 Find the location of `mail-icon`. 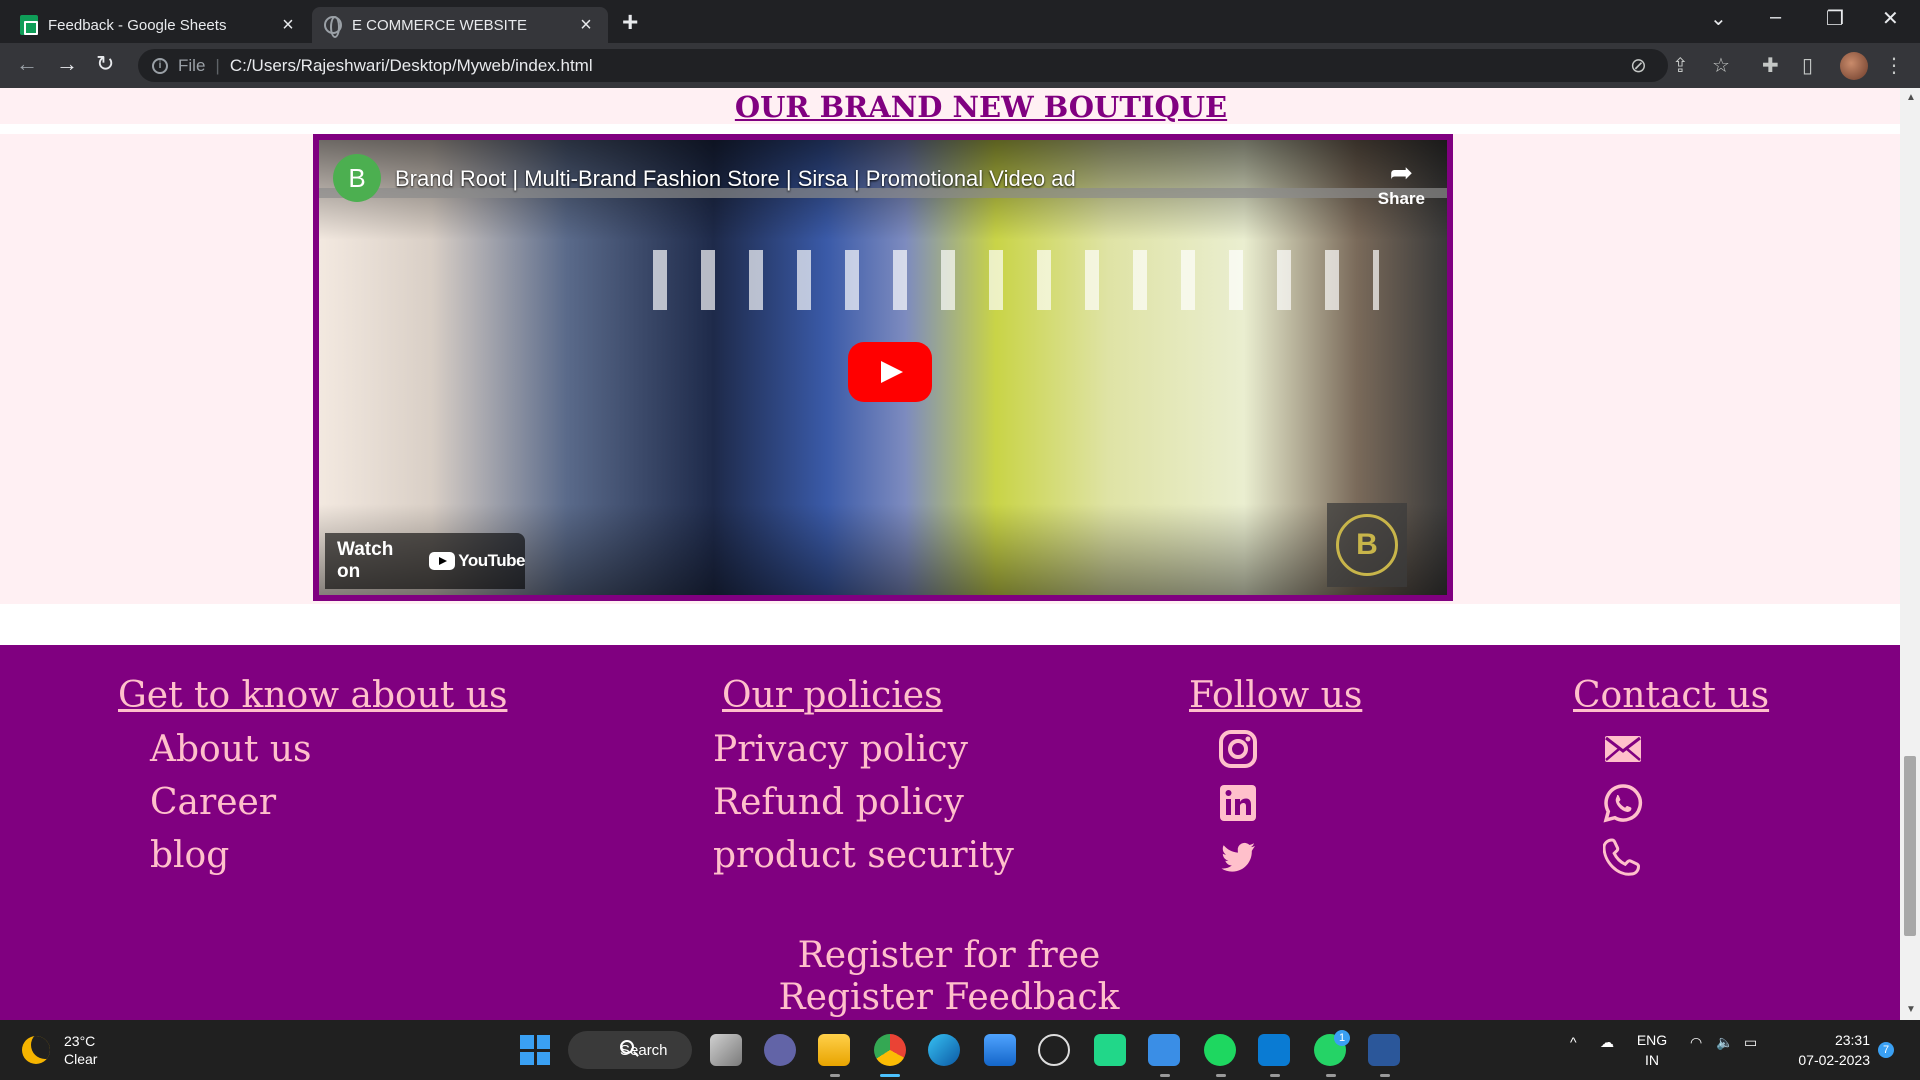

mail-icon is located at coordinates (1623, 749).